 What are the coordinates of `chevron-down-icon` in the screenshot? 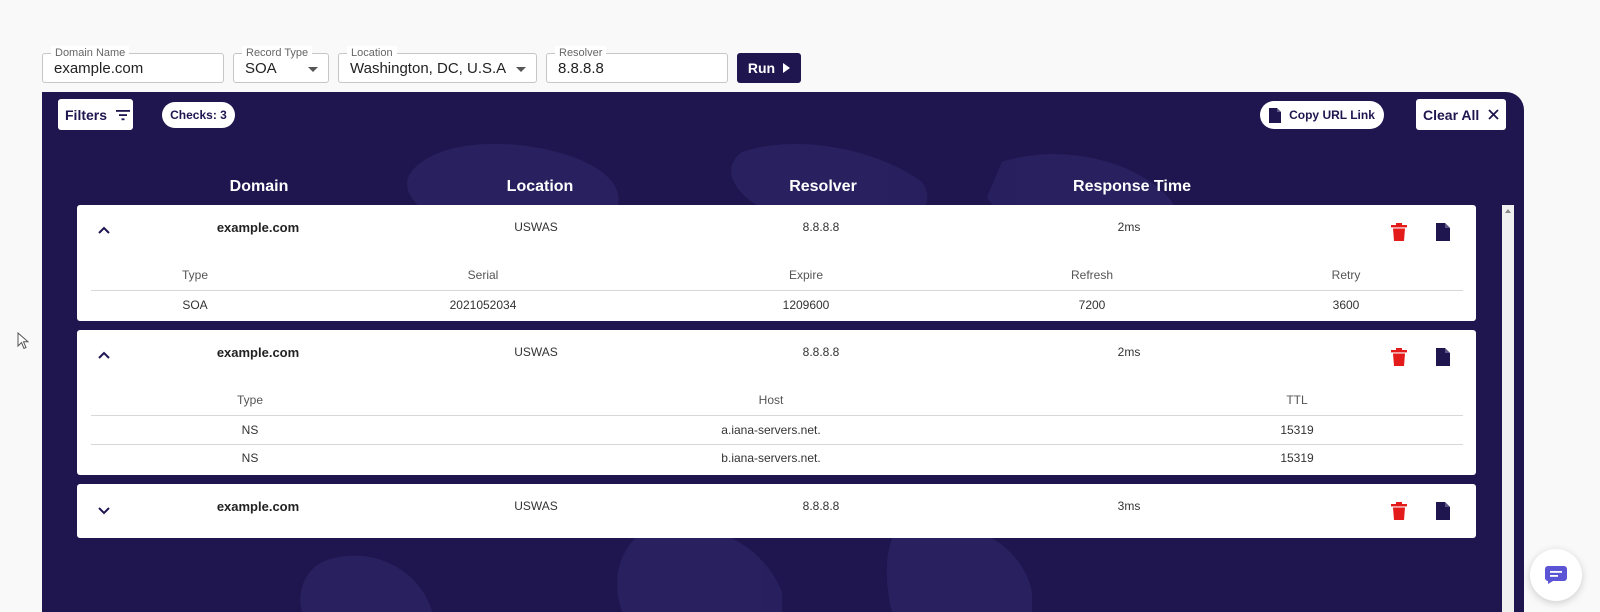 It's located at (104, 511).